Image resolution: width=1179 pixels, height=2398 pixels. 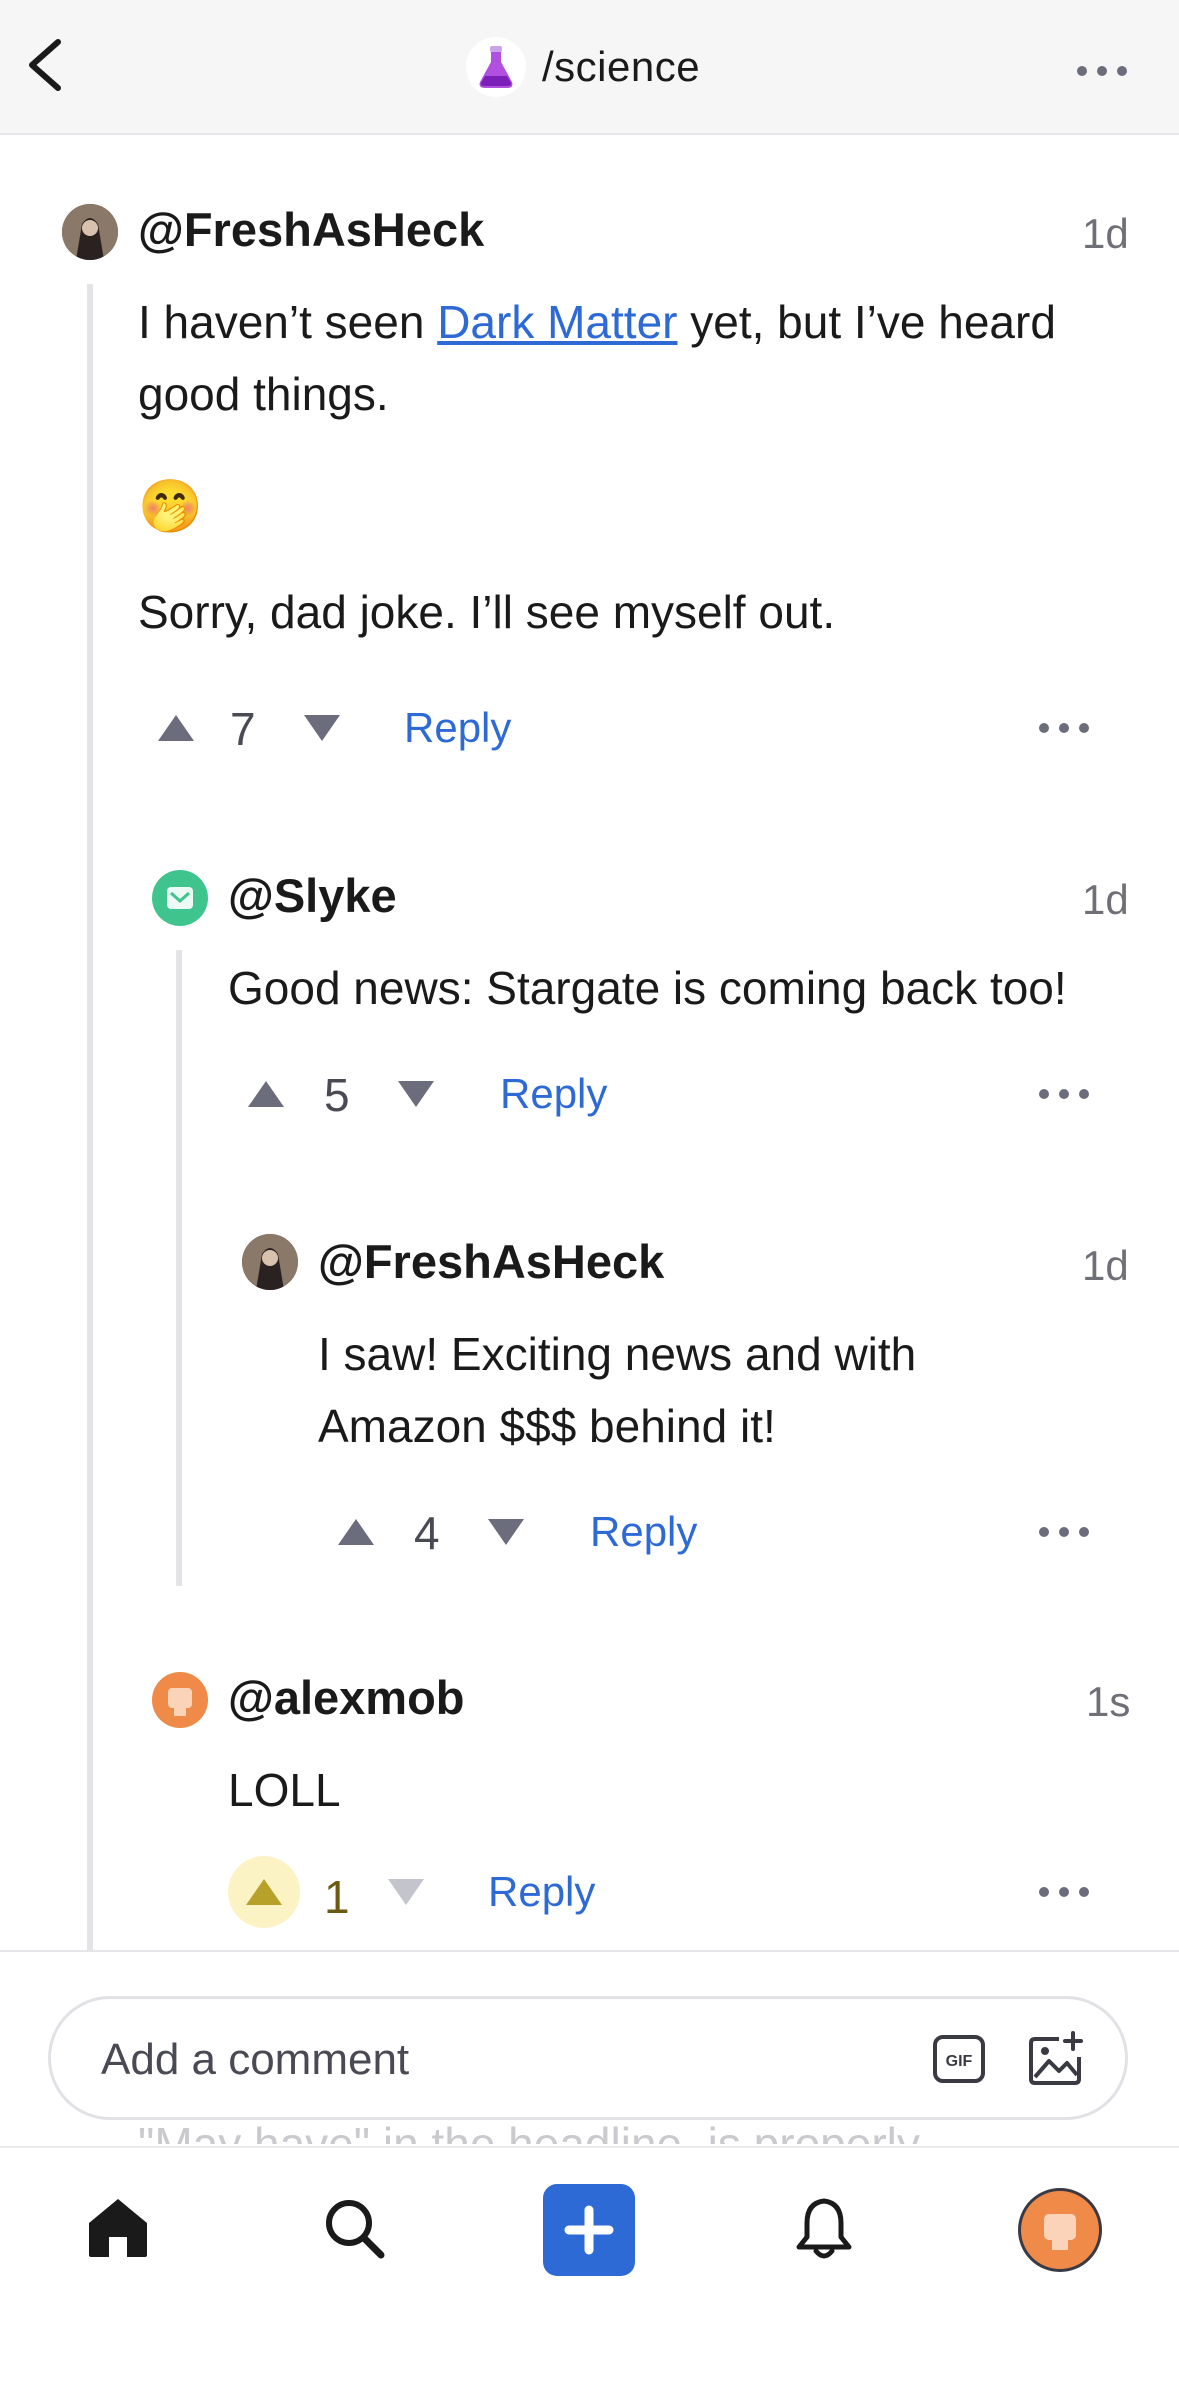 What do you see at coordinates (337, 1095) in the screenshot?
I see `vote-count: 5` at bounding box center [337, 1095].